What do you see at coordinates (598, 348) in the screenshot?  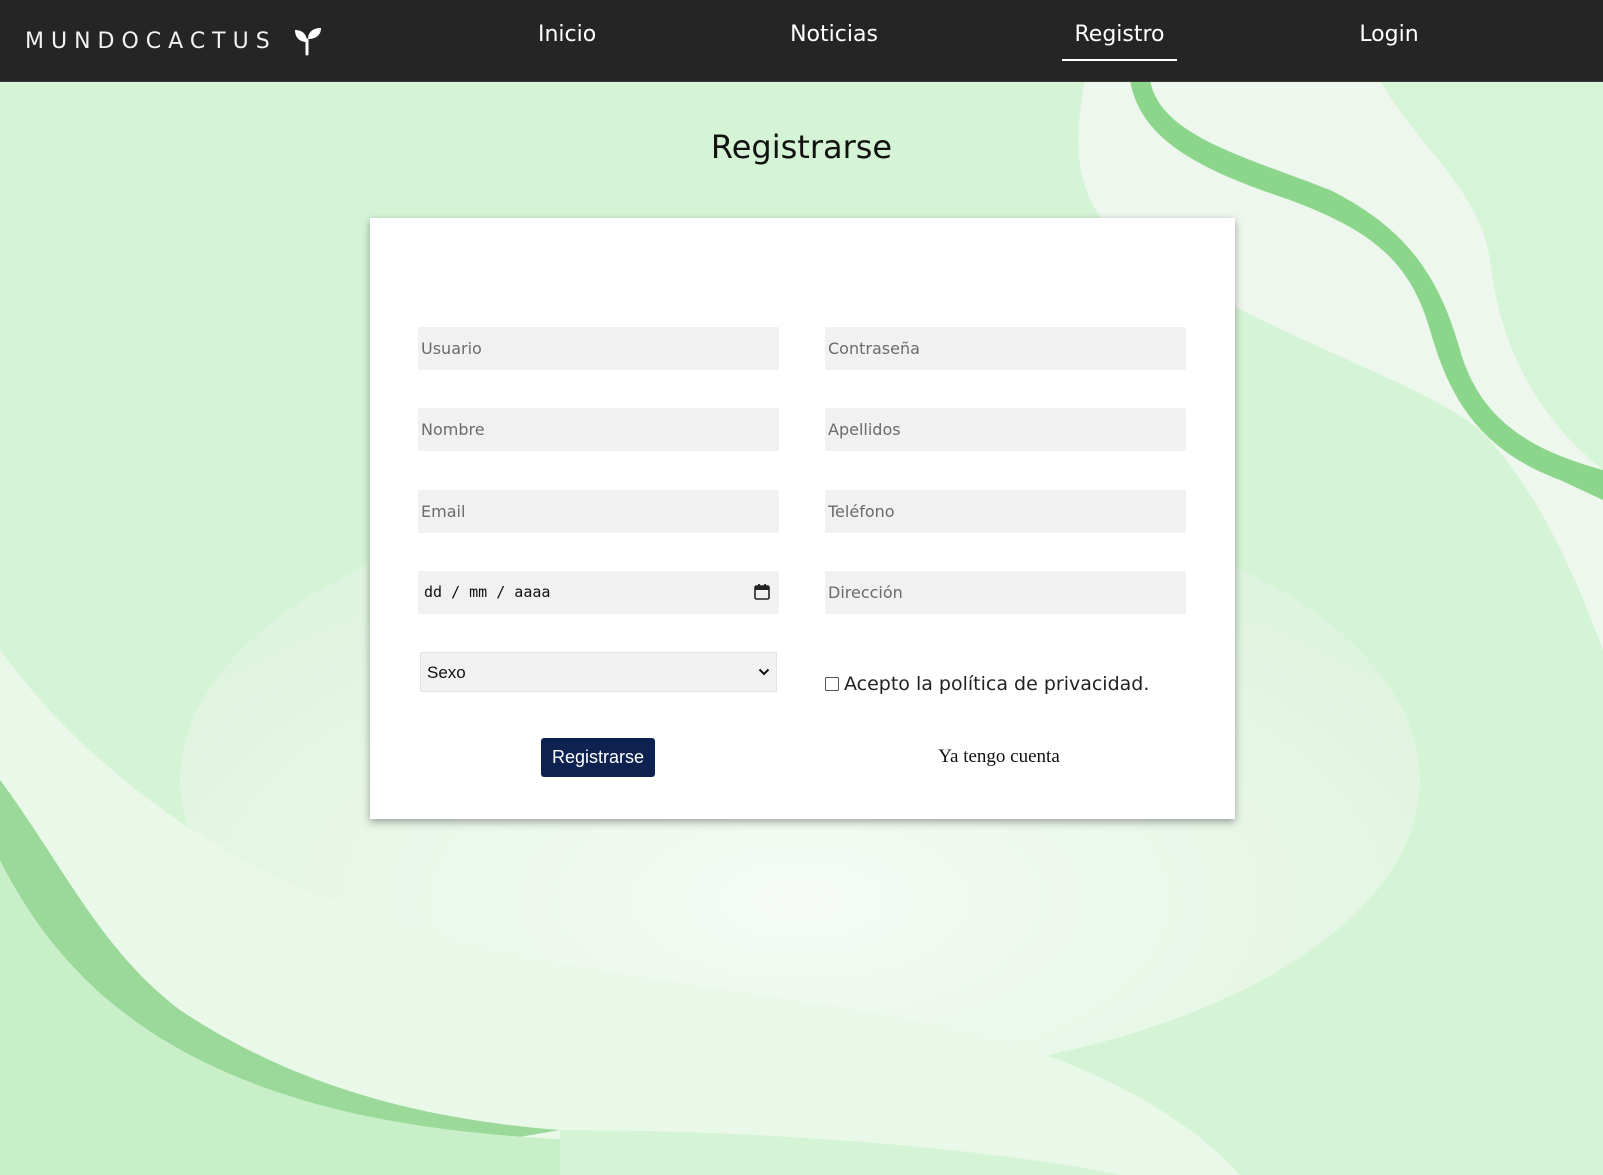 I see `usuario-input` at bounding box center [598, 348].